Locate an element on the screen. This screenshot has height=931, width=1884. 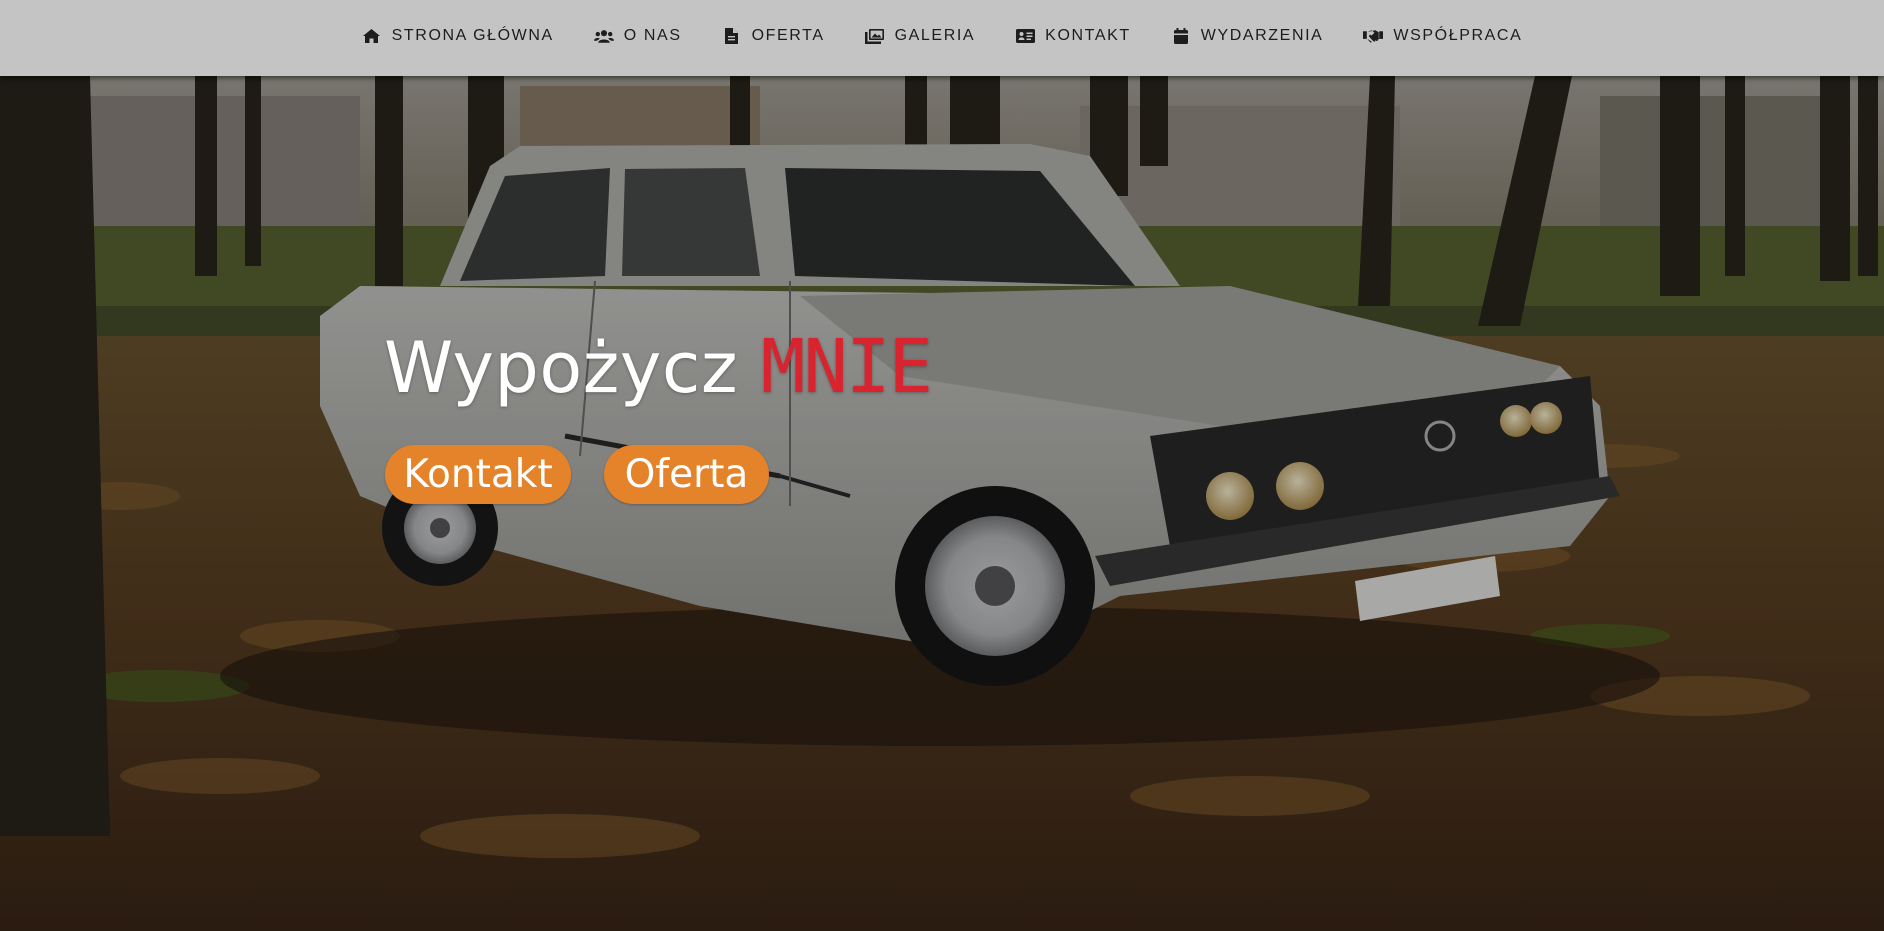
nav-item-label: STRONA GŁÓWNA is located at coordinates (472, 35).